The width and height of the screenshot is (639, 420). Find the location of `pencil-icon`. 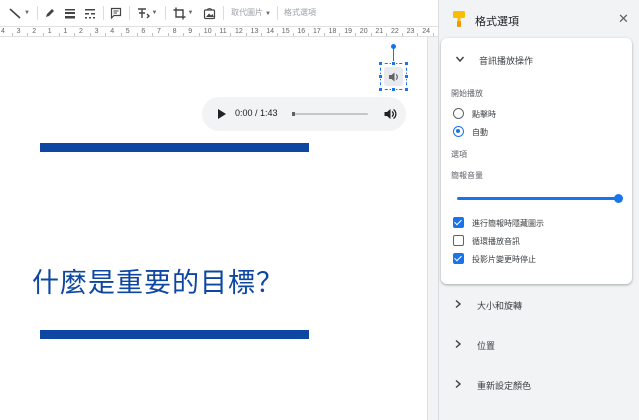

pencil-icon is located at coordinates (50, 13).